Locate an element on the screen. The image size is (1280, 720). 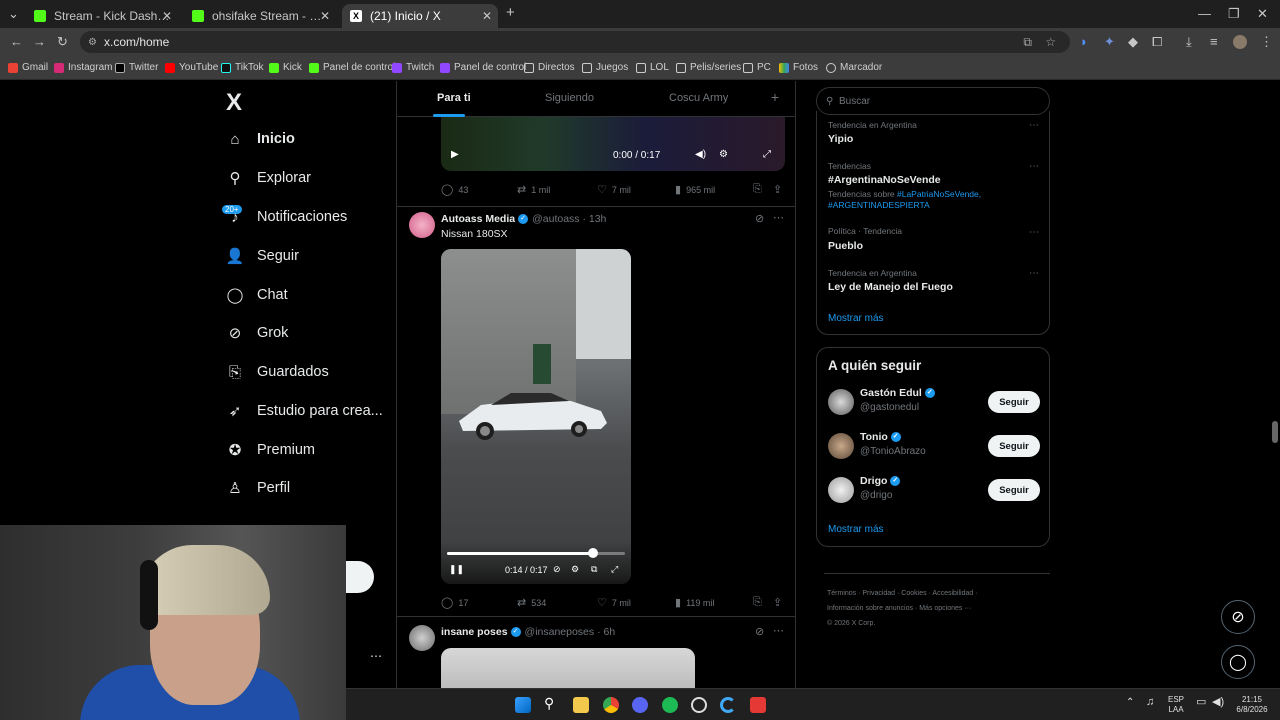
author-avatar is located at coordinates (422, 225).